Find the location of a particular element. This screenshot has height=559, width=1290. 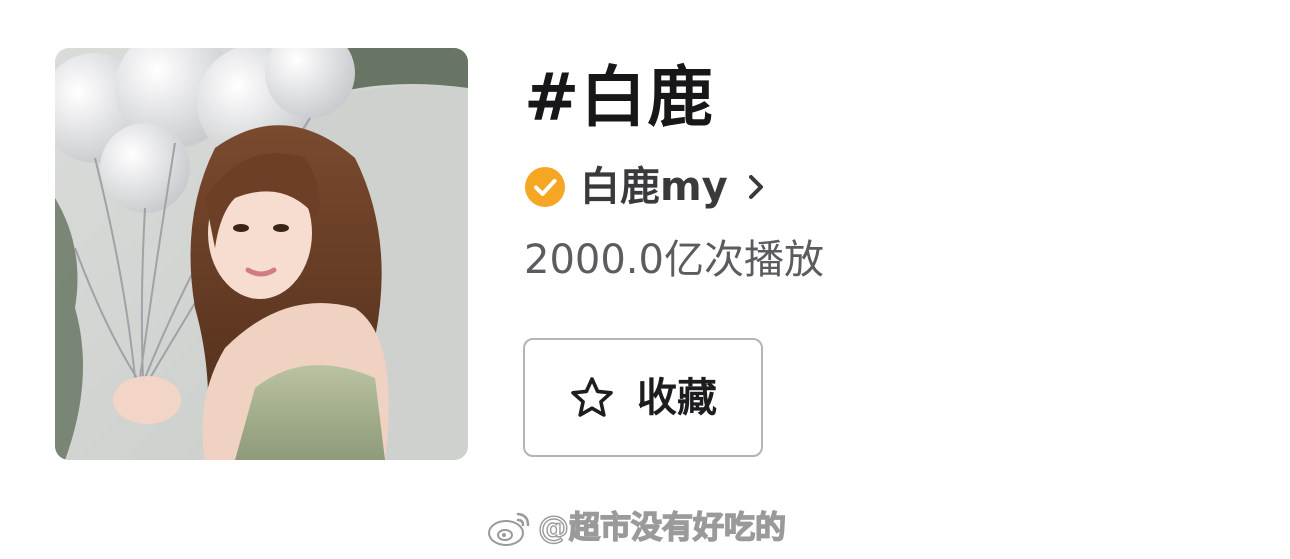

watermark-text: @超市没有好吃的 is located at coordinates (661, 527).